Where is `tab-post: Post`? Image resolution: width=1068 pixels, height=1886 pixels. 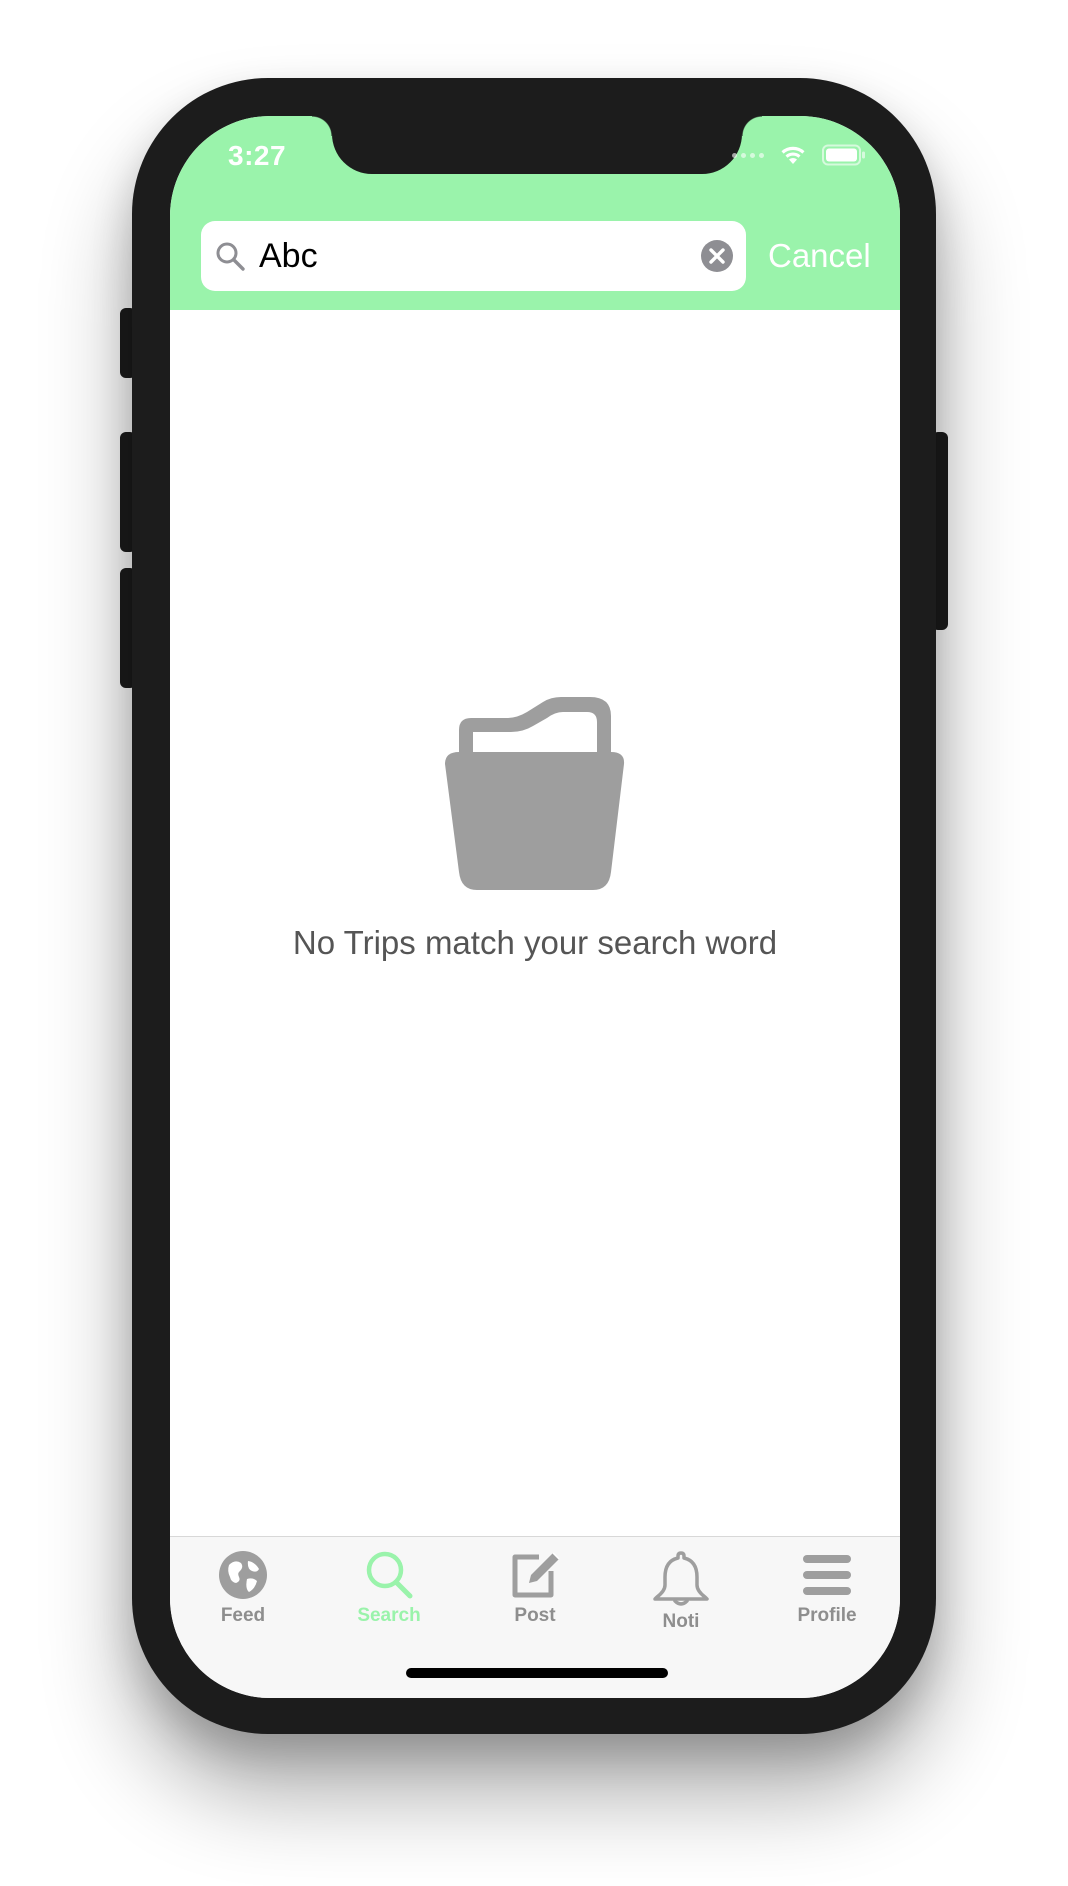 tab-post: Post is located at coordinates (535, 1599).